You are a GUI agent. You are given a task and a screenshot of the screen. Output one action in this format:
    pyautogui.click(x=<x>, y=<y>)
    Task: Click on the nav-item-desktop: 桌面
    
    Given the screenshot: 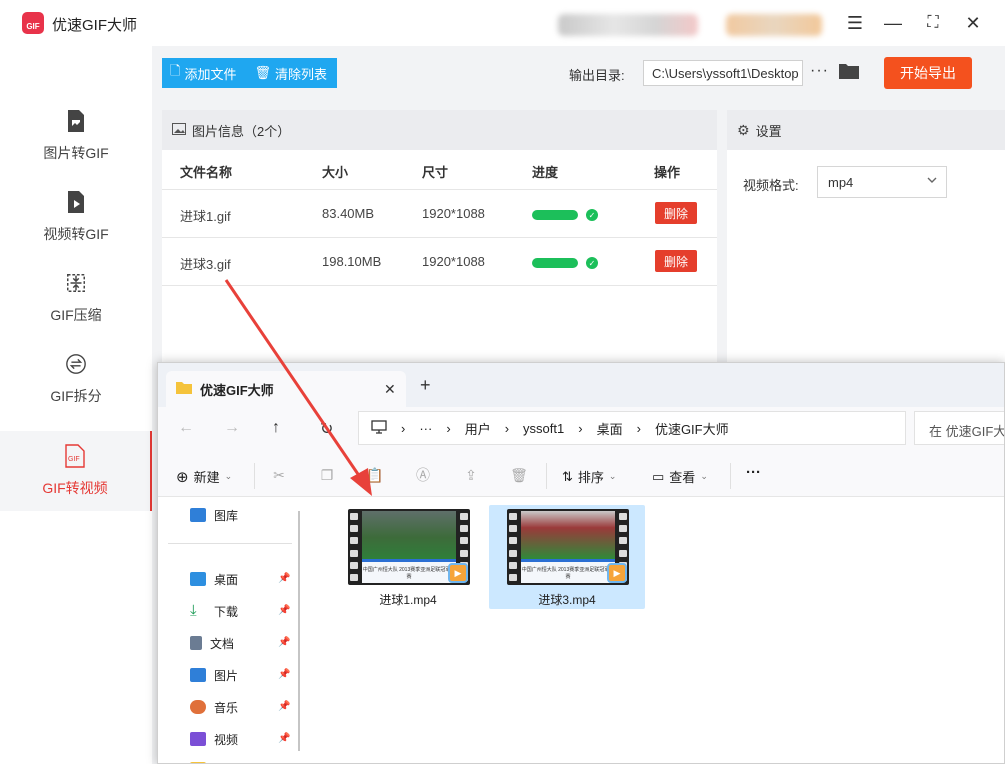 What is the action you would take?
    pyautogui.click(x=214, y=579)
    